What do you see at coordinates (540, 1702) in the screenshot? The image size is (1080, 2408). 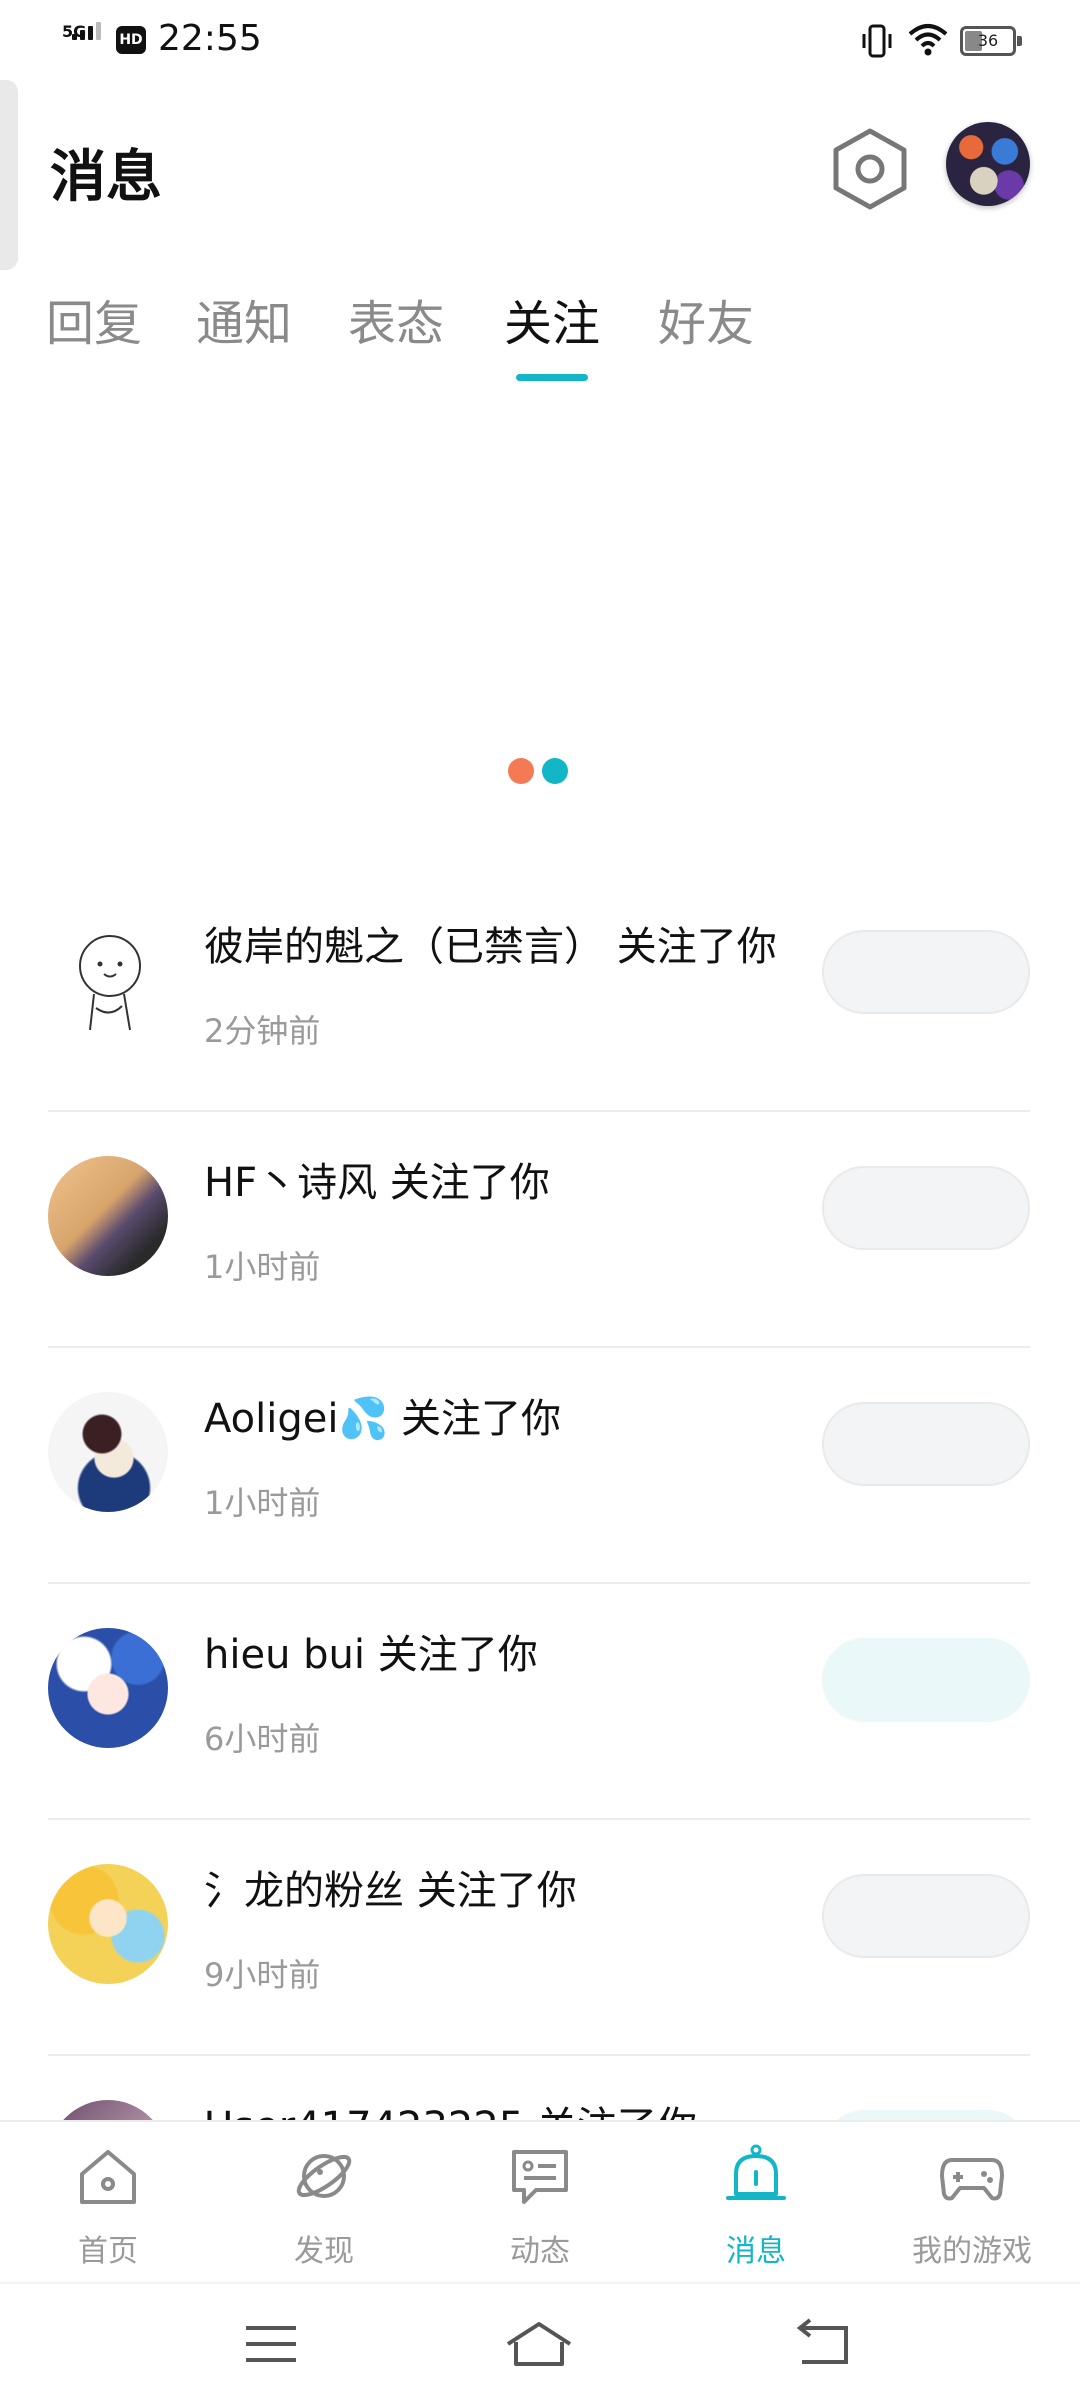 I see `list-item: hieu bui 关注了你 6小时前` at bounding box center [540, 1702].